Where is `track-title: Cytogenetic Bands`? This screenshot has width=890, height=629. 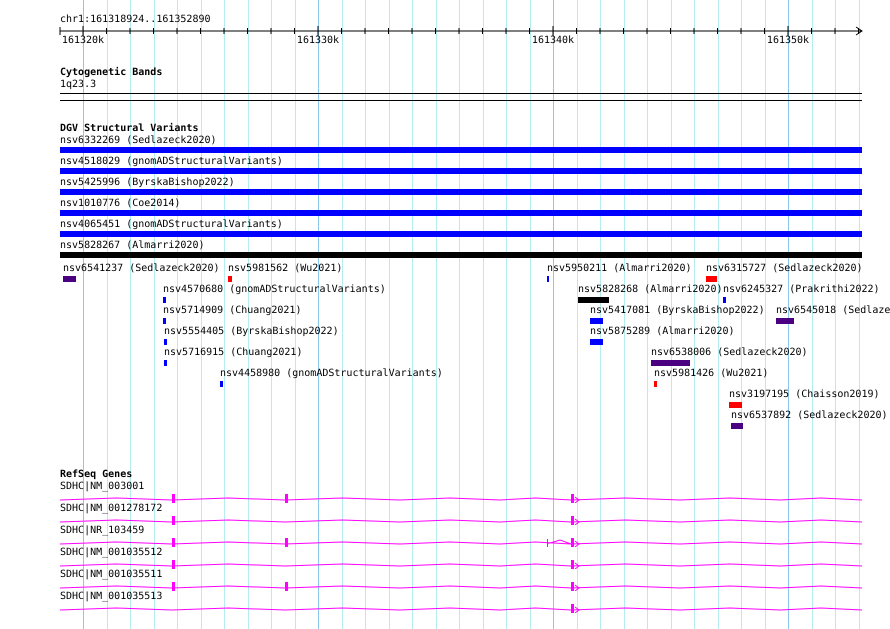 track-title: Cytogenetic Bands is located at coordinates (111, 73).